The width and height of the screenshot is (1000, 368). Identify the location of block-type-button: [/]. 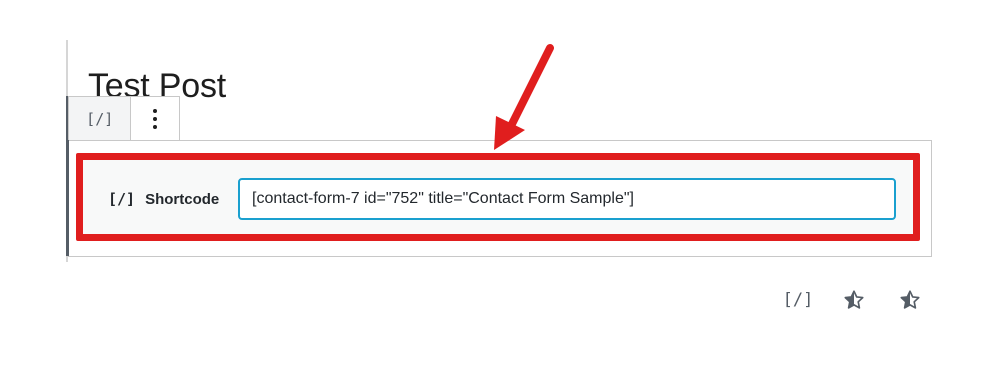
(100, 118).